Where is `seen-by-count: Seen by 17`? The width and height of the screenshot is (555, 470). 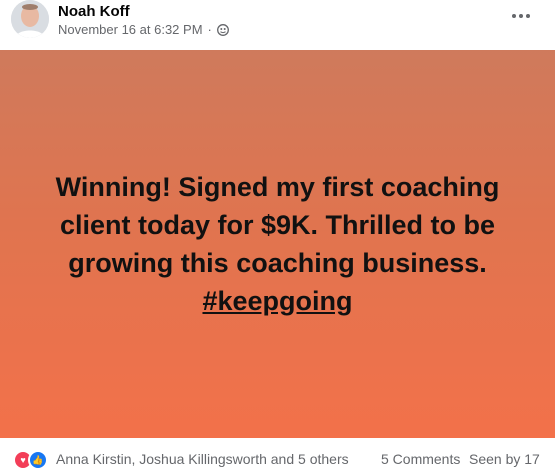 seen-by-count: Seen by 17 is located at coordinates (504, 459).